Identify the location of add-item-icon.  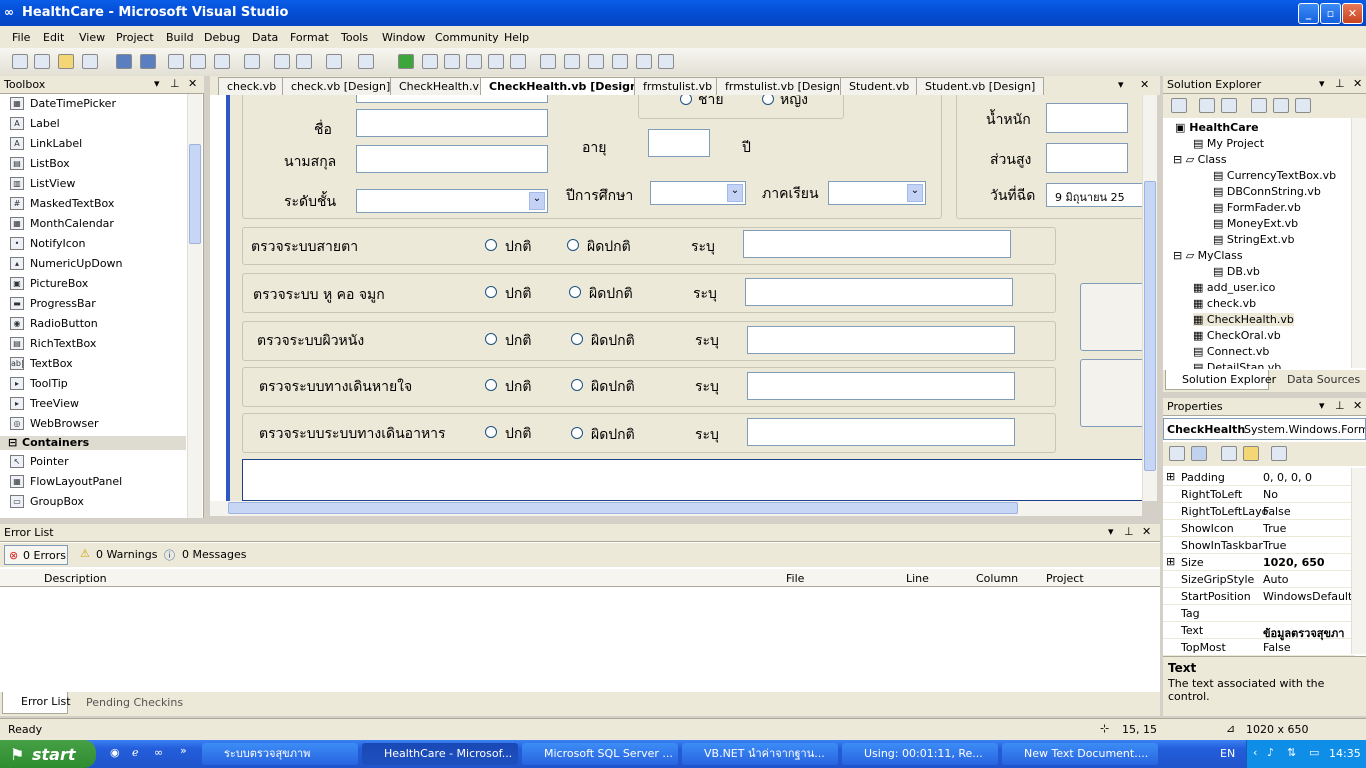
(42, 61).